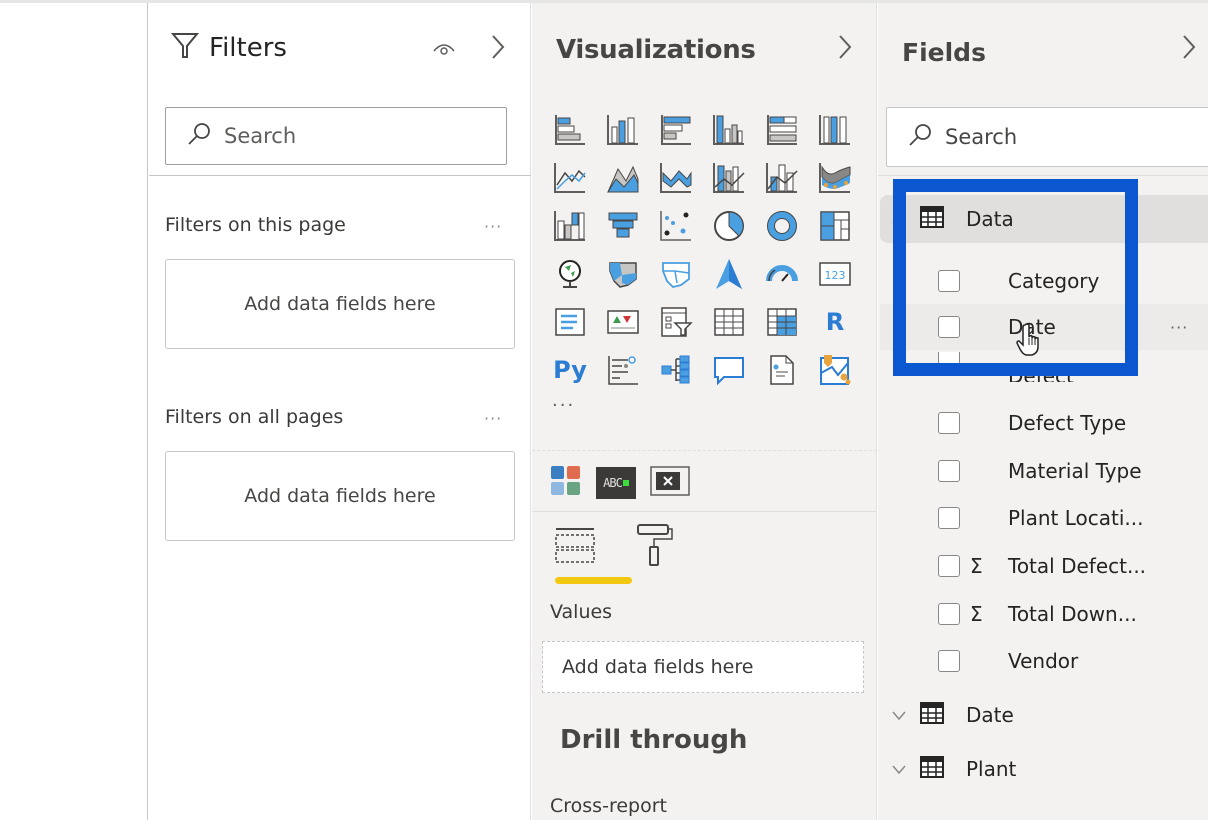 The height and width of the screenshot is (820, 1208). Describe the element at coordinates (729, 178) in the screenshot. I see `line-clustered-column-chart-icon` at that location.